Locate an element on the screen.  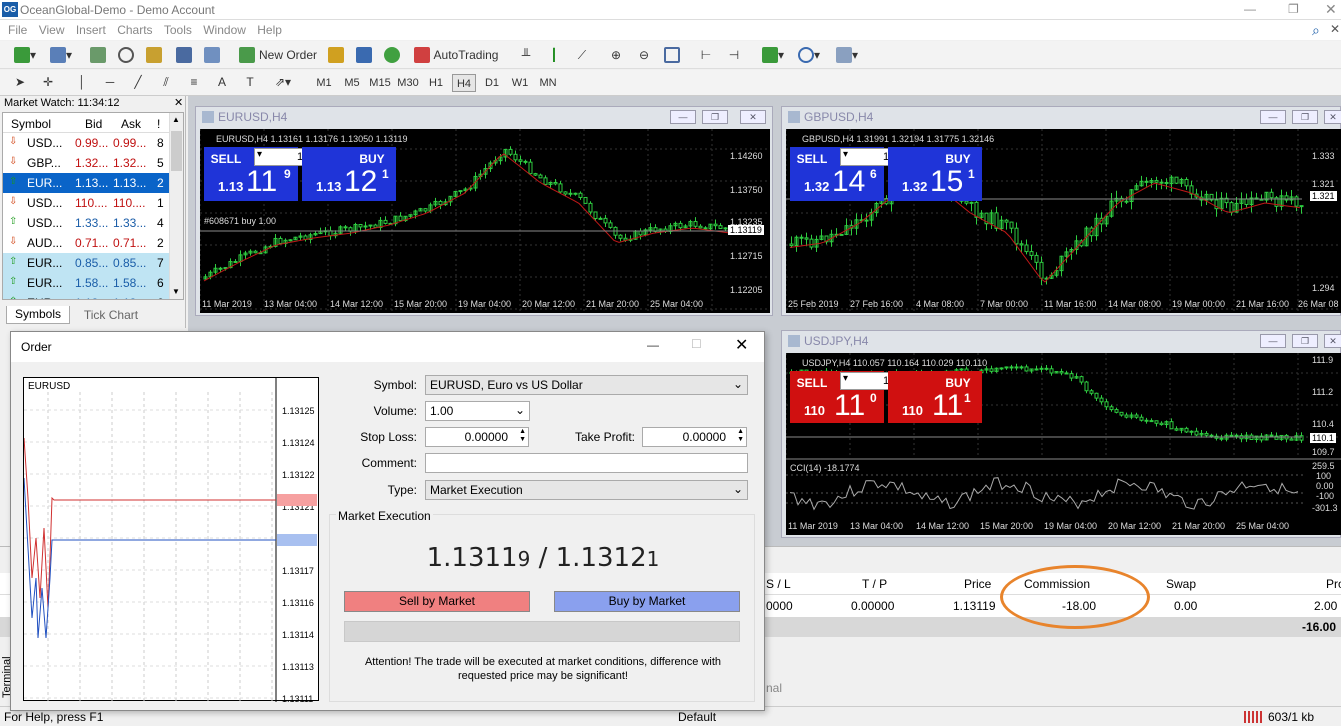
mw-row: ⇧ EUR... 1.58... 1.58... 6 is located at coordinates (86, 283).